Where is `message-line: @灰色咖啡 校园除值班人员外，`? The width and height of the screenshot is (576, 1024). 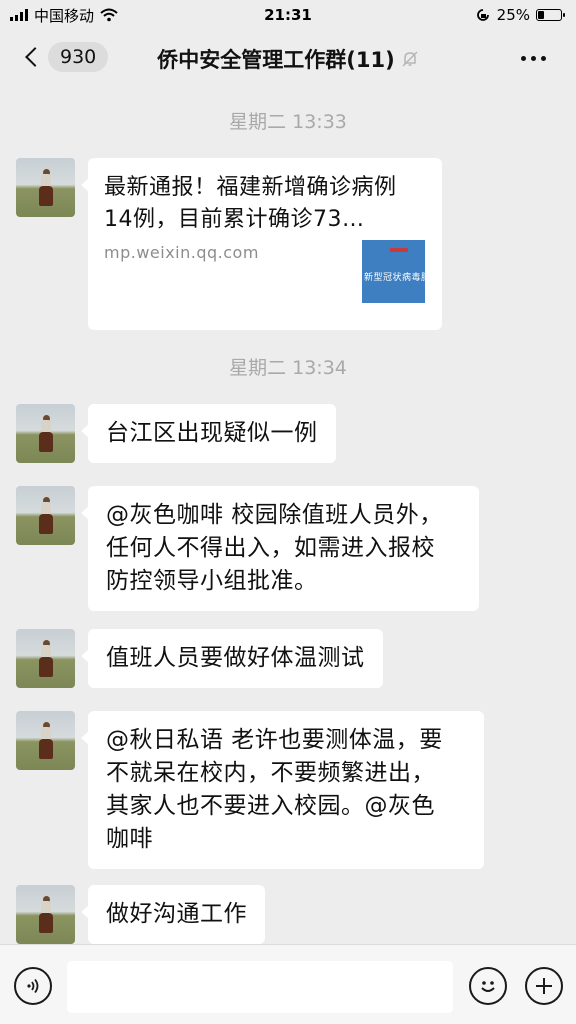 message-line: @灰色咖啡 校园除值班人员外， is located at coordinates (274, 515).